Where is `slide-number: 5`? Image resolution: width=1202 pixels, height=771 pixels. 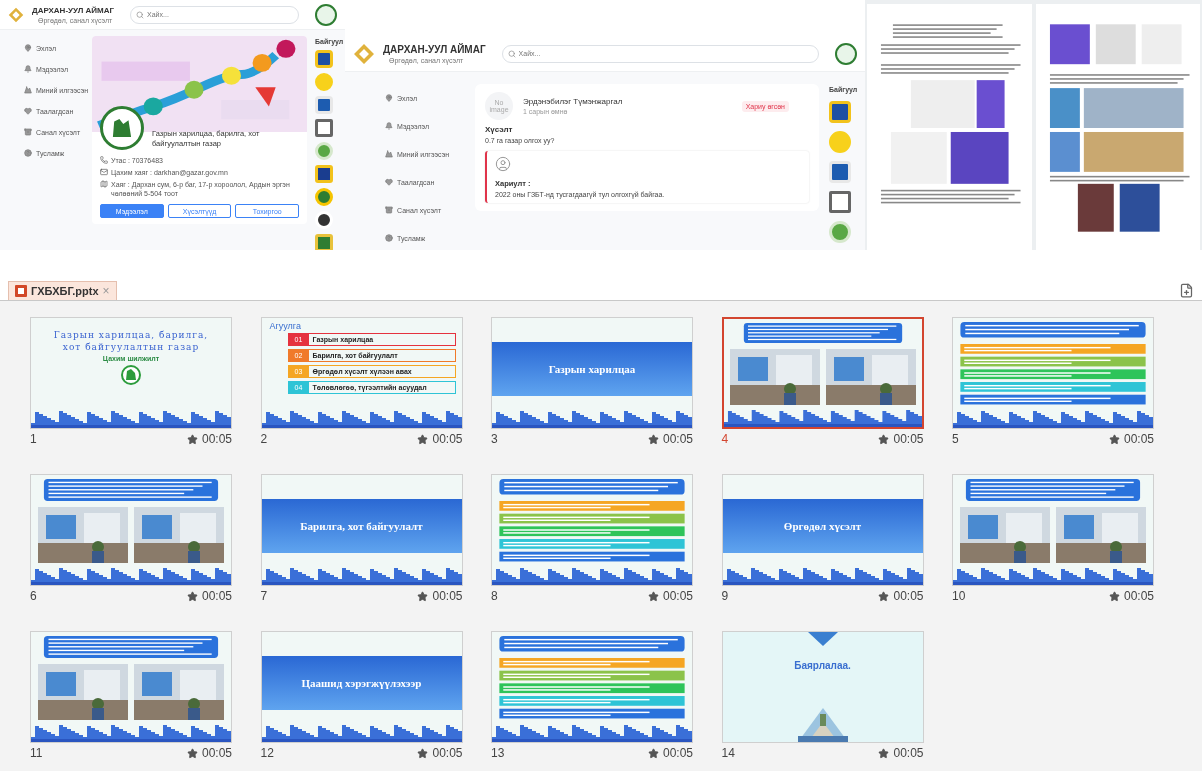 slide-number: 5 is located at coordinates (955, 439).